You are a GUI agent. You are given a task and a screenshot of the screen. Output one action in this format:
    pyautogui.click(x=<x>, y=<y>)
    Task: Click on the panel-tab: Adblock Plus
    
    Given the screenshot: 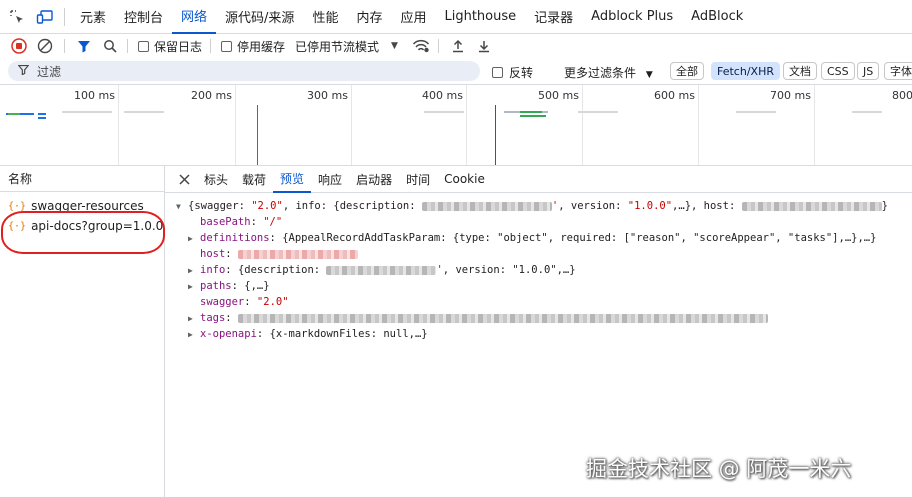 What is the action you would take?
    pyautogui.click(x=632, y=17)
    